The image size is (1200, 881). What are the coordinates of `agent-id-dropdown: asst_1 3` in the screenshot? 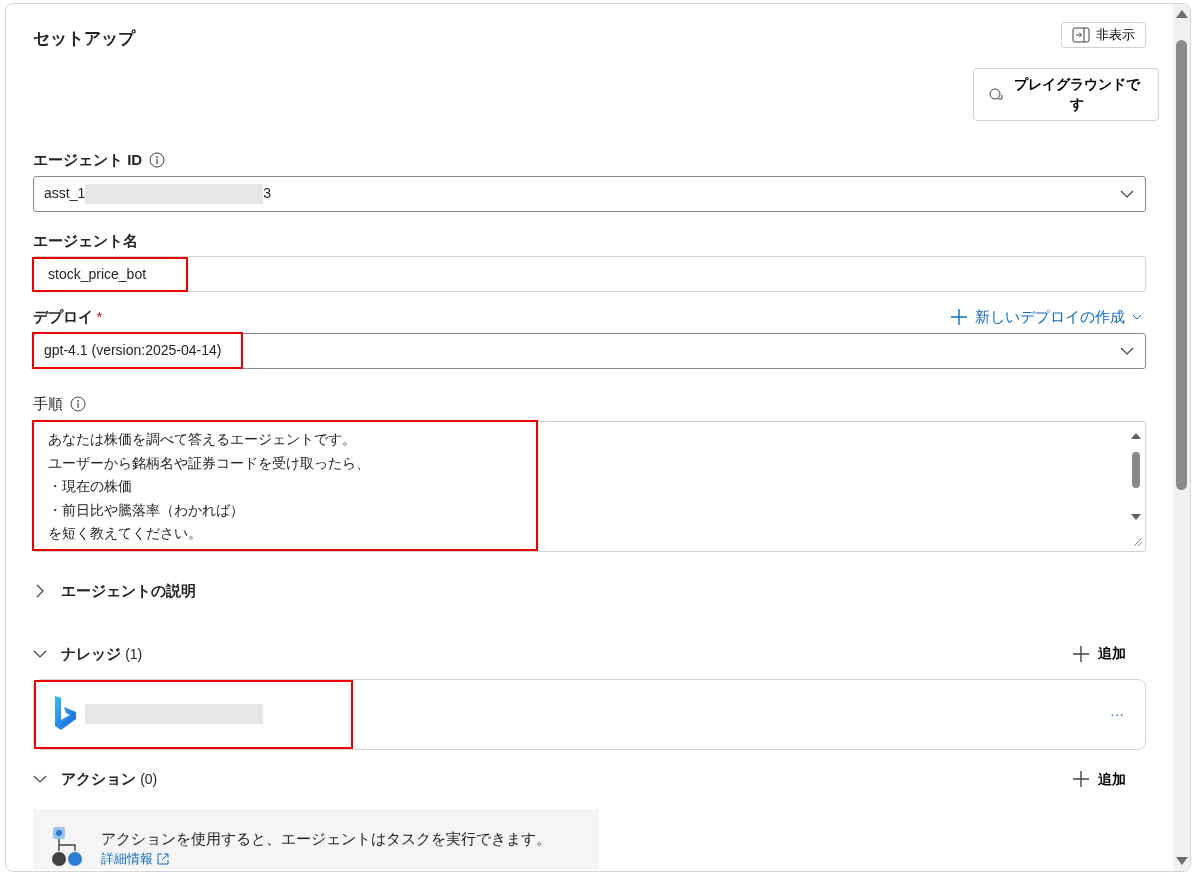 It's located at (589, 193).